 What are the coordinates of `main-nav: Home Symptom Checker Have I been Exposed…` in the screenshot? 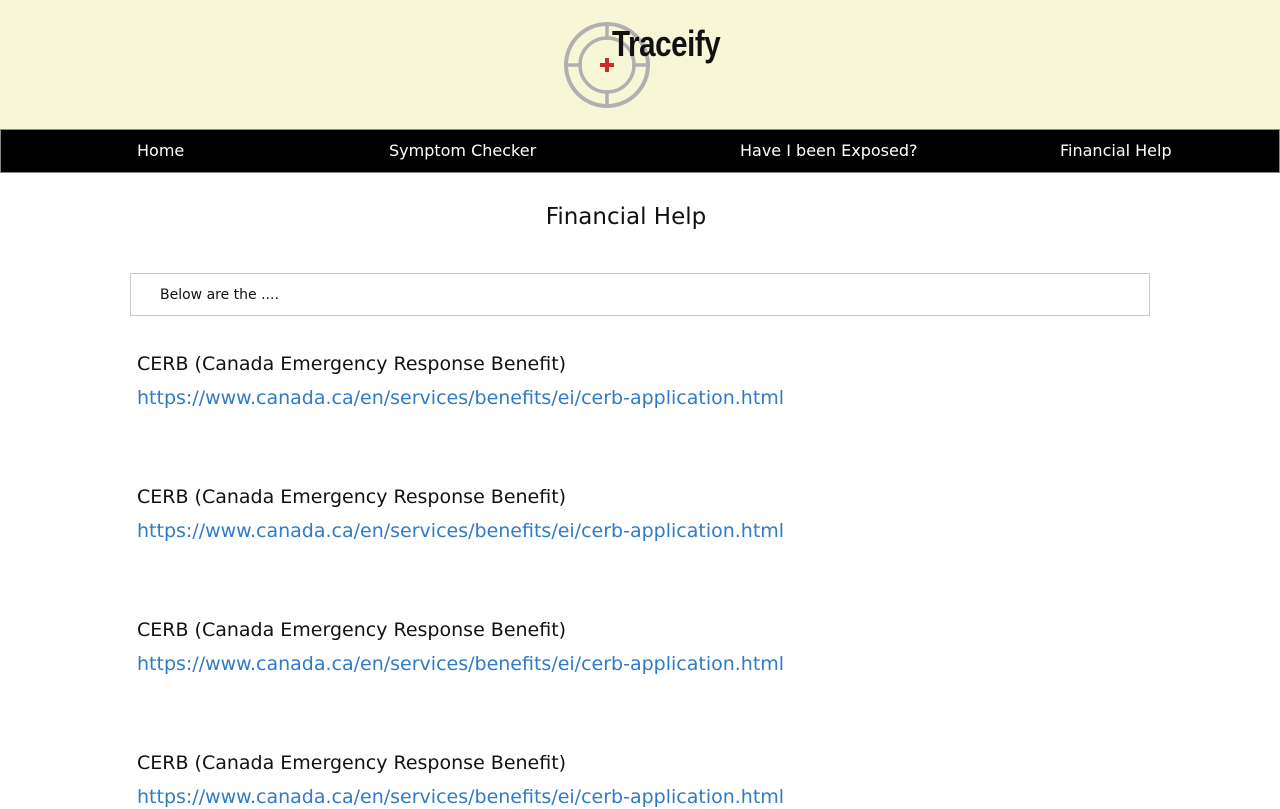 It's located at (640, 151).